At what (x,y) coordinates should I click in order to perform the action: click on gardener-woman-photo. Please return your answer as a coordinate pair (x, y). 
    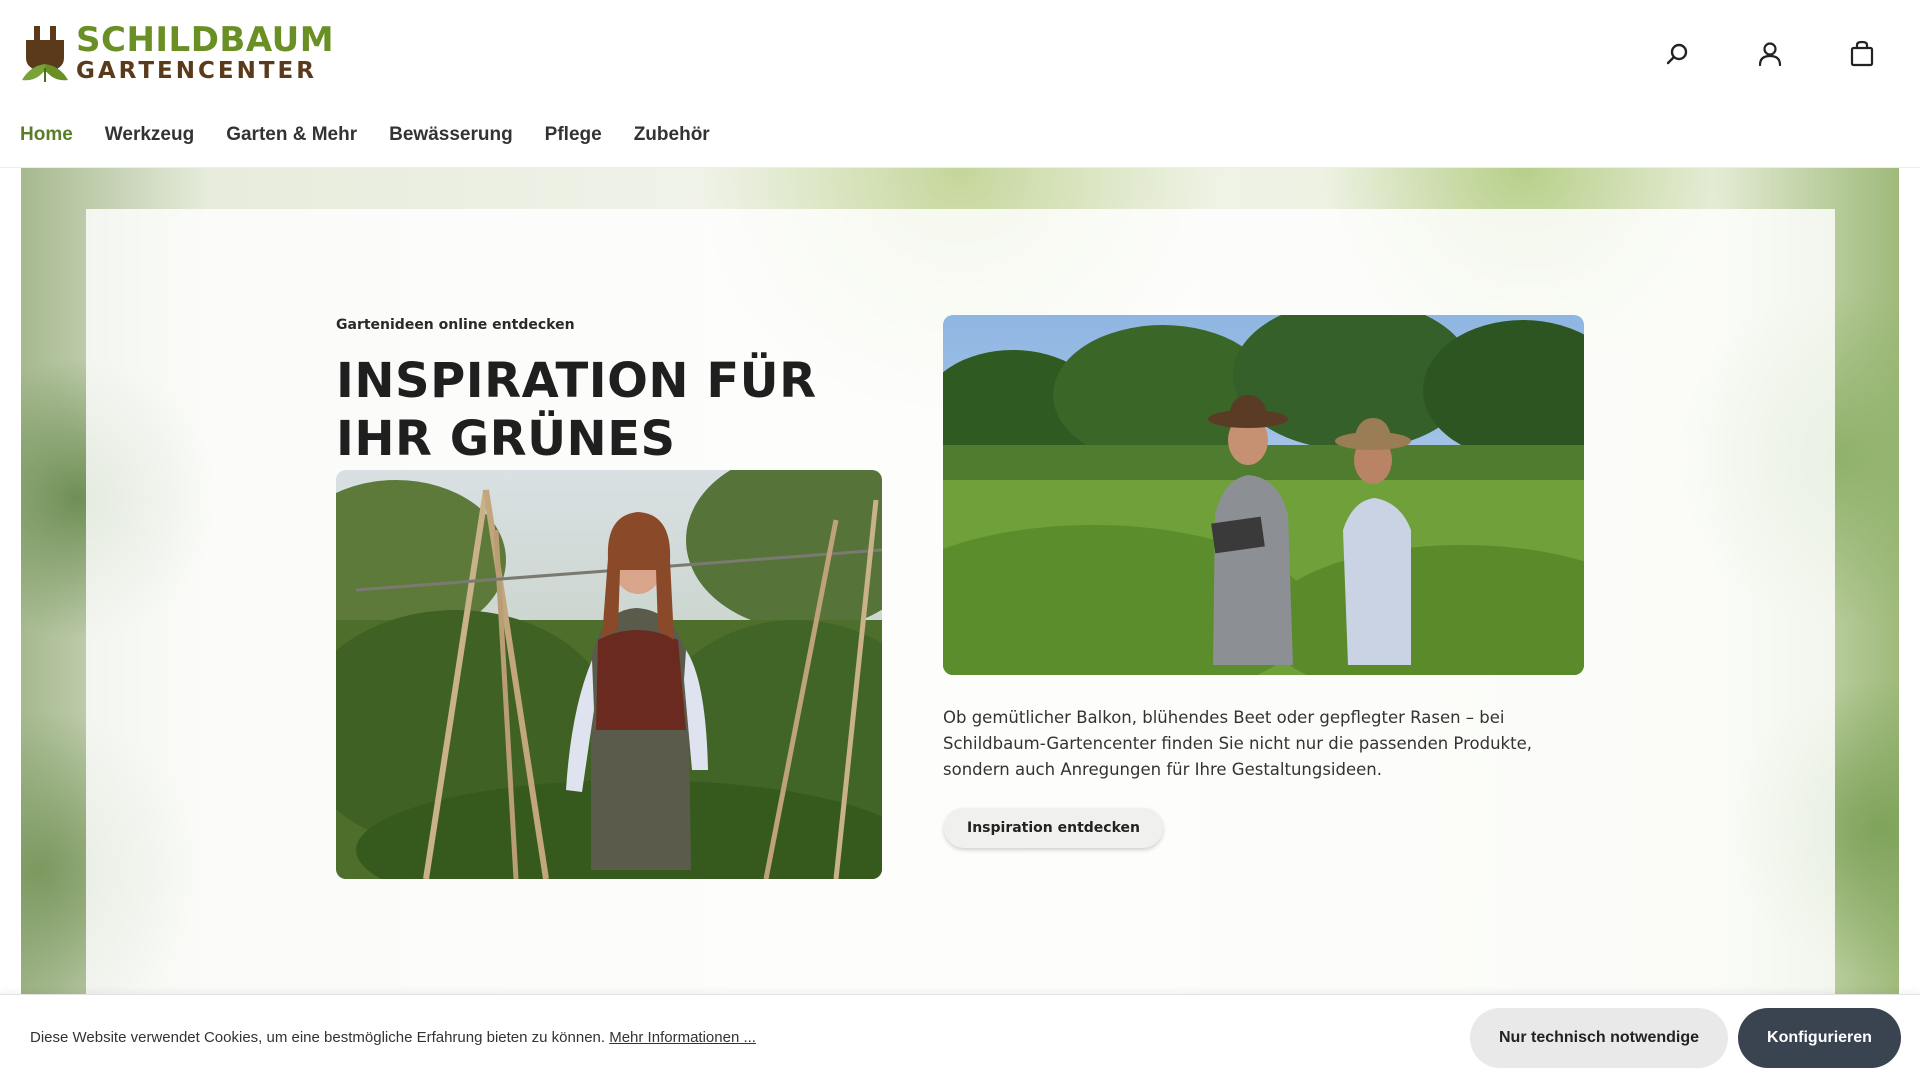
    Looking at the image, I should click on (609, 674).